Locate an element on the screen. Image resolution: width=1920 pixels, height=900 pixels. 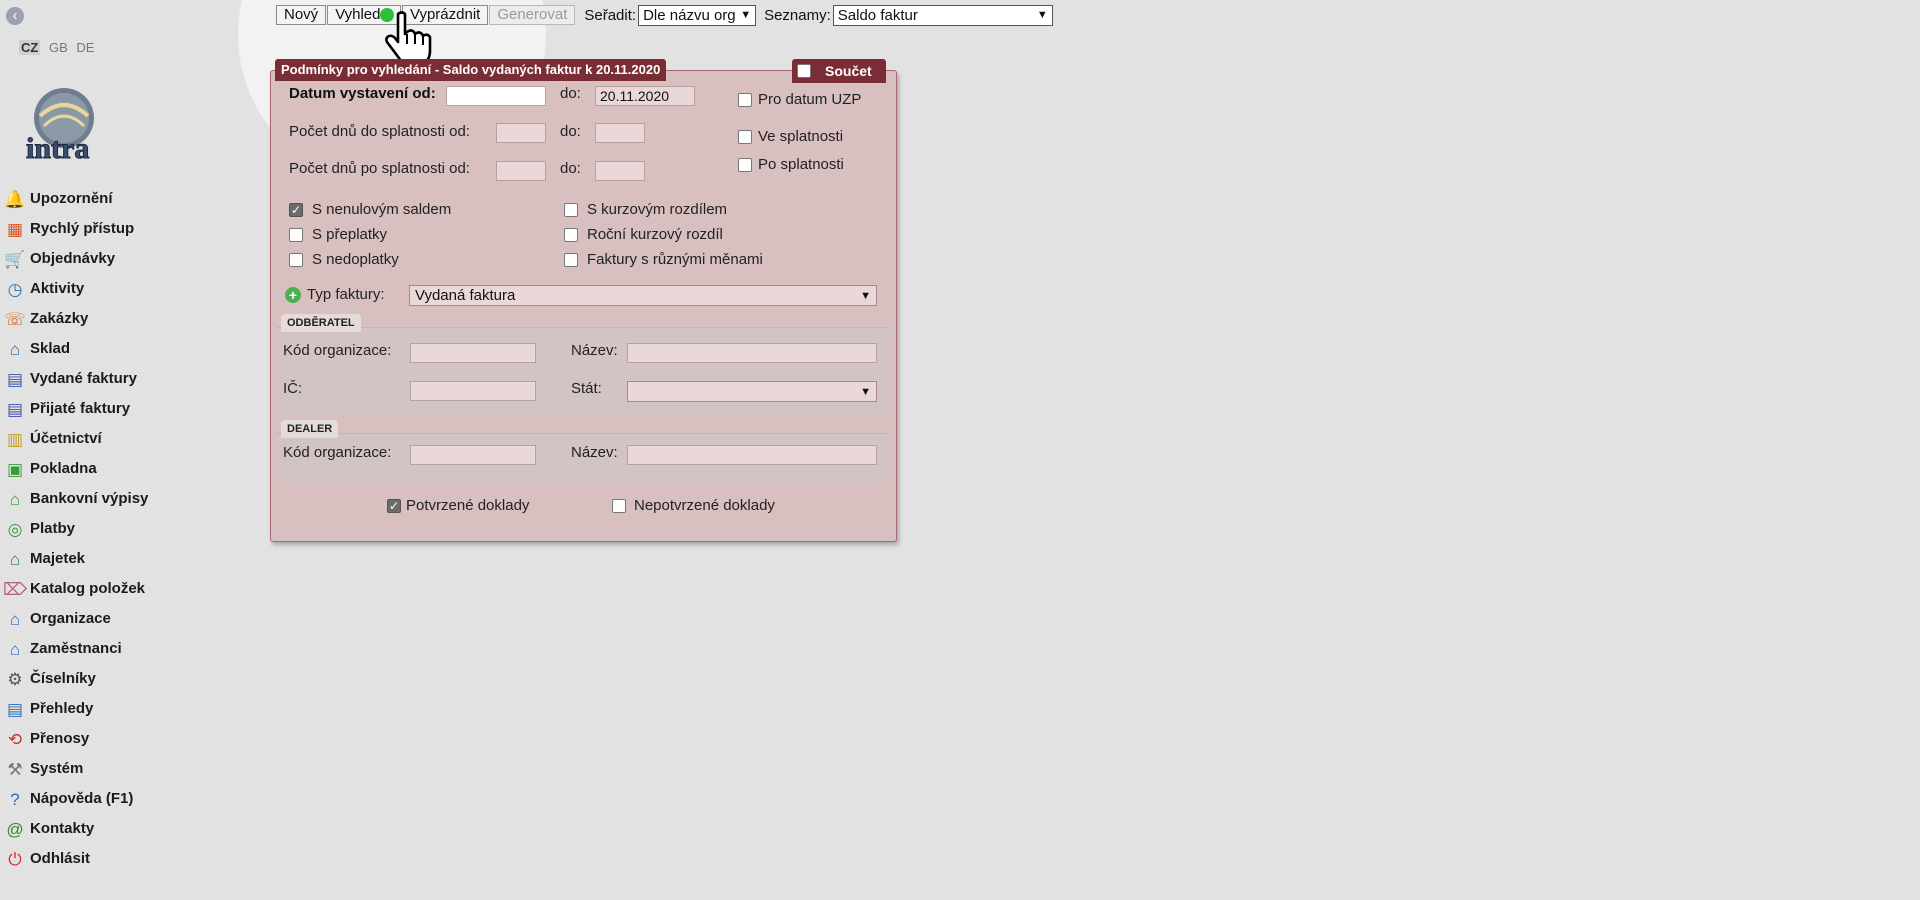
customer-org-code-input is located at coordinates (473, 353).